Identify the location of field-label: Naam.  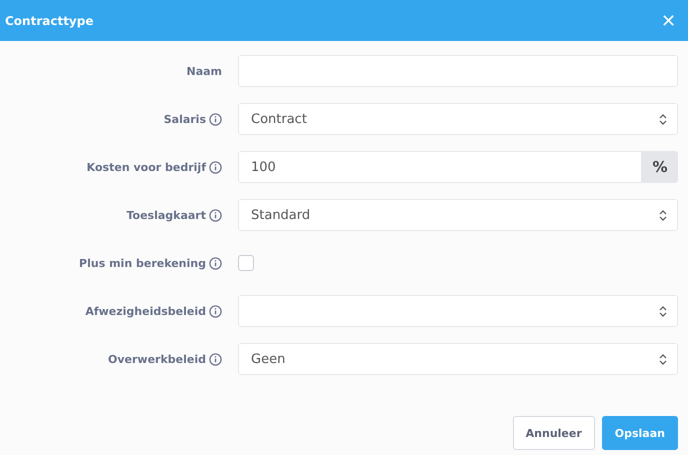
(204, 71).